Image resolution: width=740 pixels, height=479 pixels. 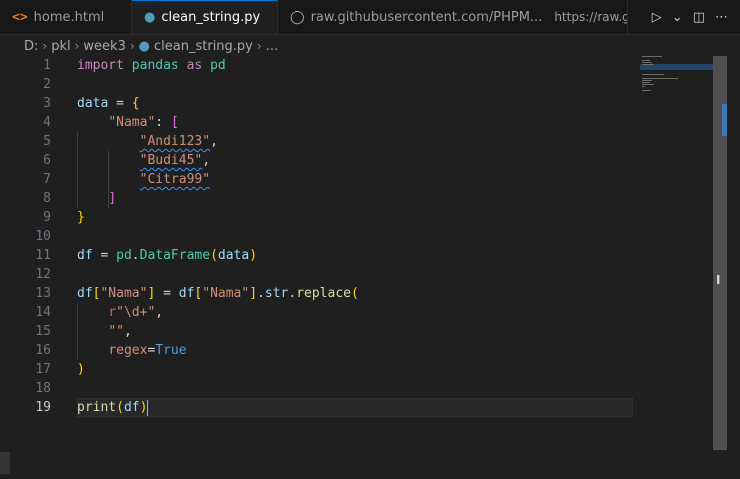 I want to click on line-number: 6, so click(x=47, y=160).